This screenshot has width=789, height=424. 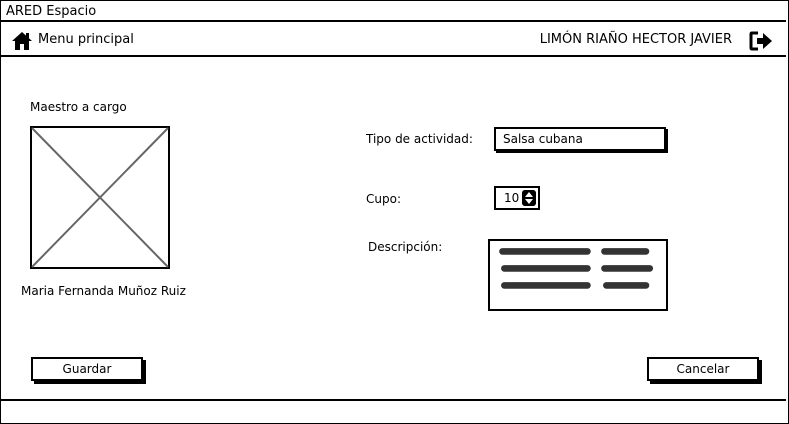 I want to click on description-label: Descripción:, so click(x=405, y=247).